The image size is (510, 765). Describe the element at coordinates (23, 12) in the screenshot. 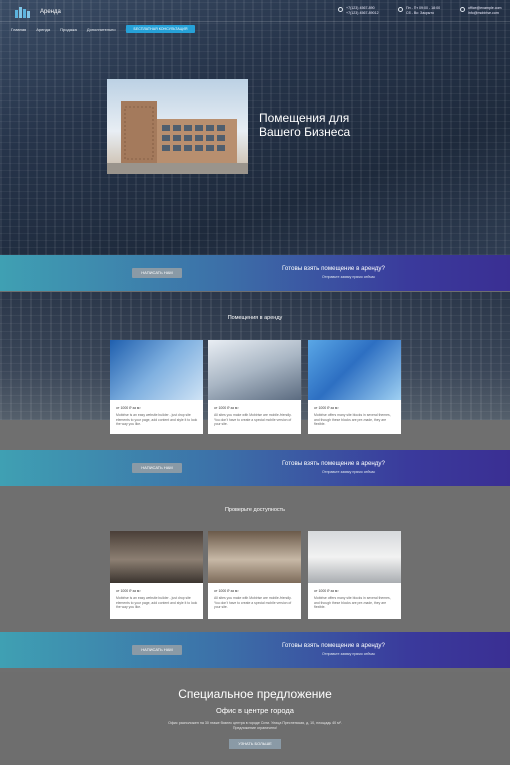

I see `logo-icon` at that location.